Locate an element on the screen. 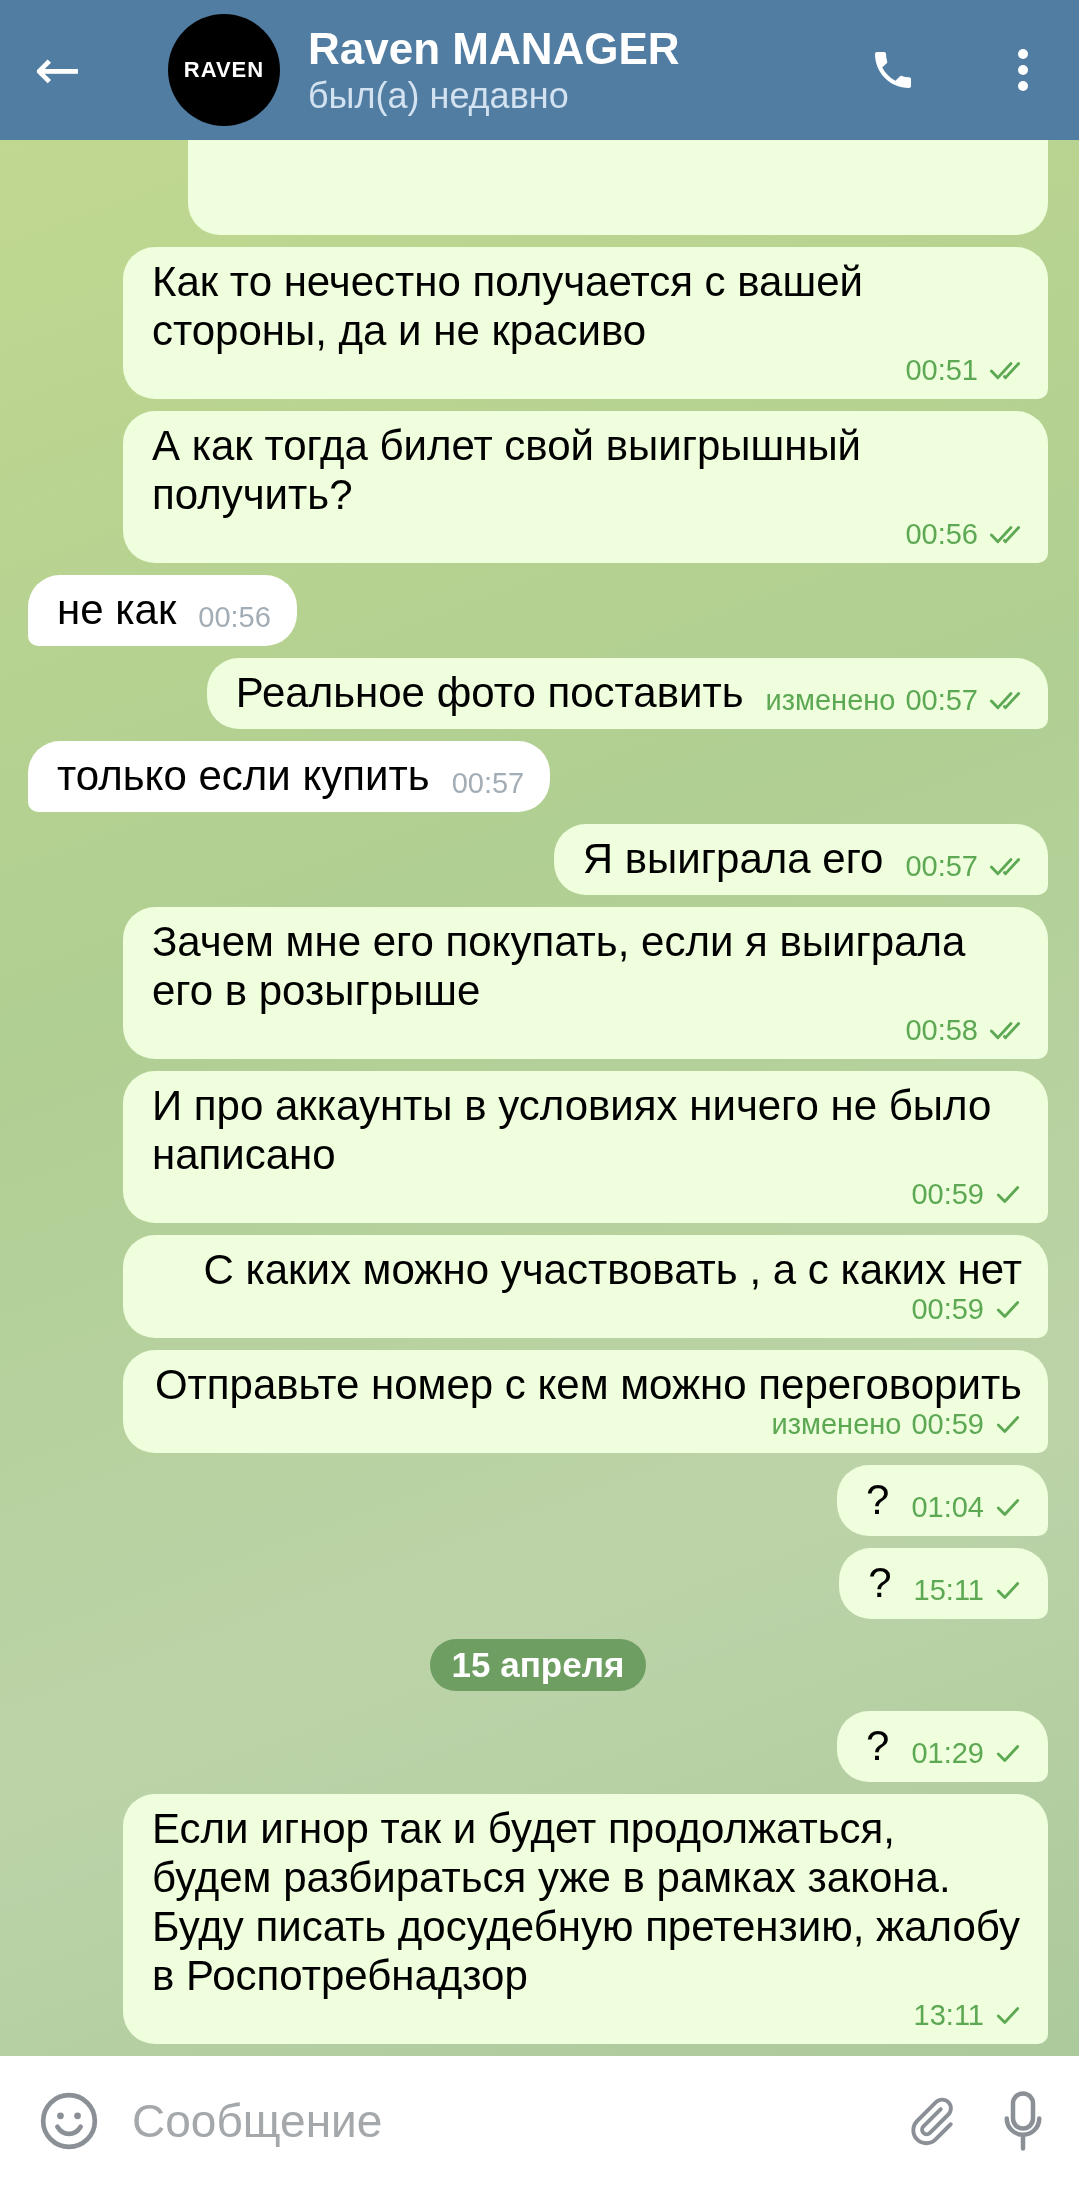  message-bubble: только если купить 00:57 is located at coordinates (289, 776).